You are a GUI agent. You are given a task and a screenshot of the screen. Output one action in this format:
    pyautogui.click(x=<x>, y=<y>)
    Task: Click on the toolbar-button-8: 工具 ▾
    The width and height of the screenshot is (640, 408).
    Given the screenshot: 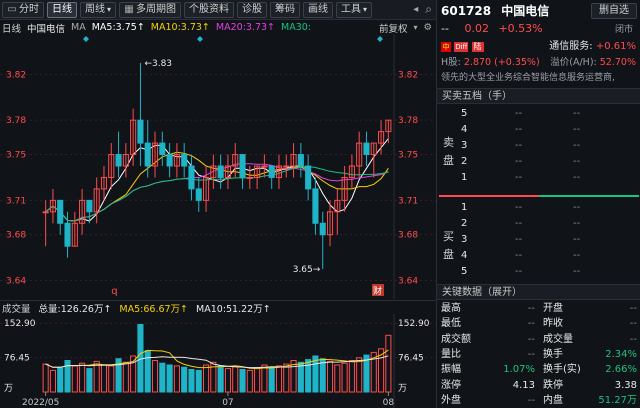 What is the action you would take?
    pyautogui.click(x=354, y=9)
    